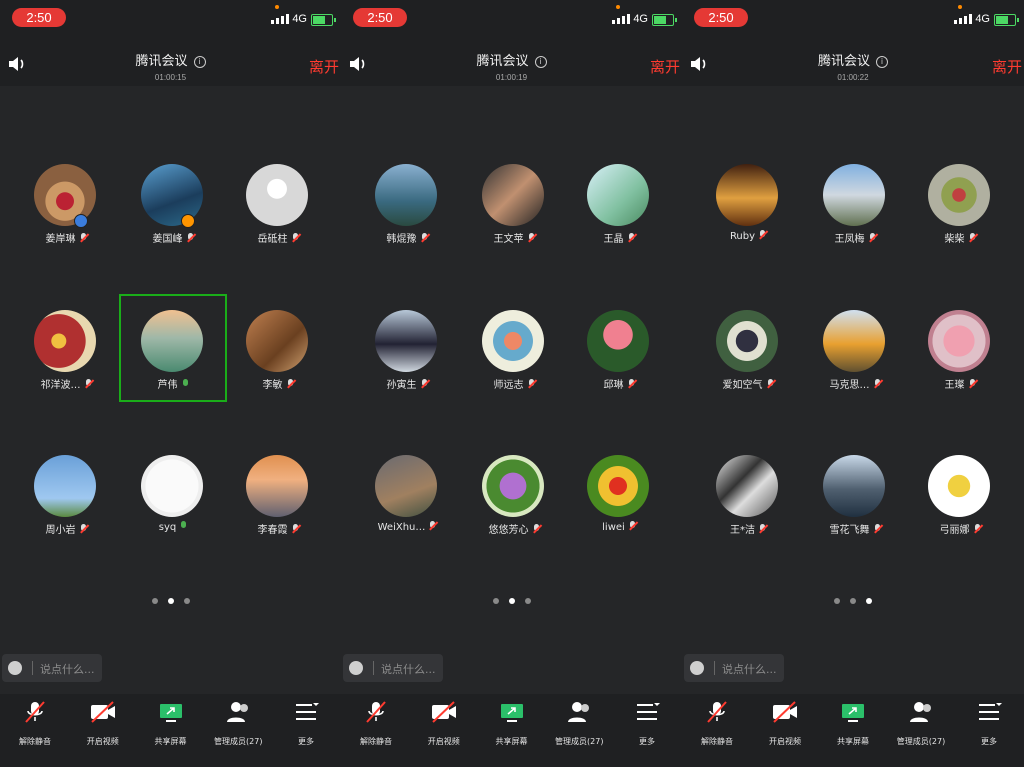 This screenshot has width=1024, height=767. Describe the element at coordinates (619, 493) in the screenshot. I see `participant-tile: liwei` at that location.